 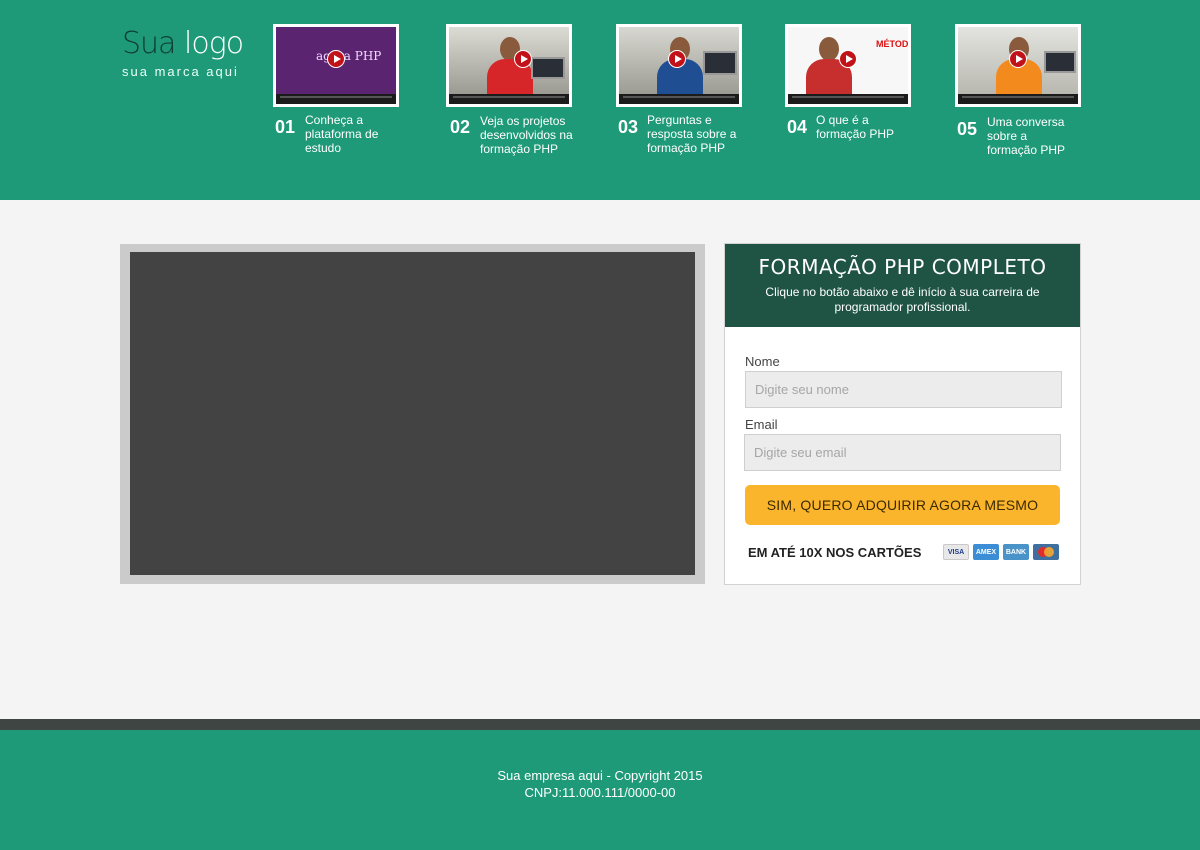 I want to click on footer-divider, so click(x=600, y=724).